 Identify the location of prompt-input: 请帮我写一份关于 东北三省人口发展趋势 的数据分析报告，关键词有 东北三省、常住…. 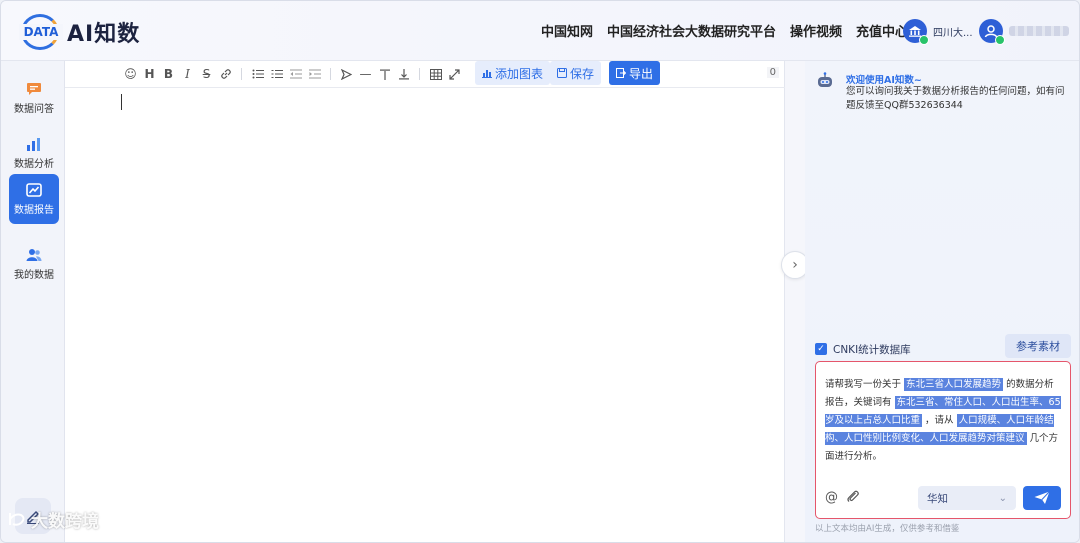
(943, 440).